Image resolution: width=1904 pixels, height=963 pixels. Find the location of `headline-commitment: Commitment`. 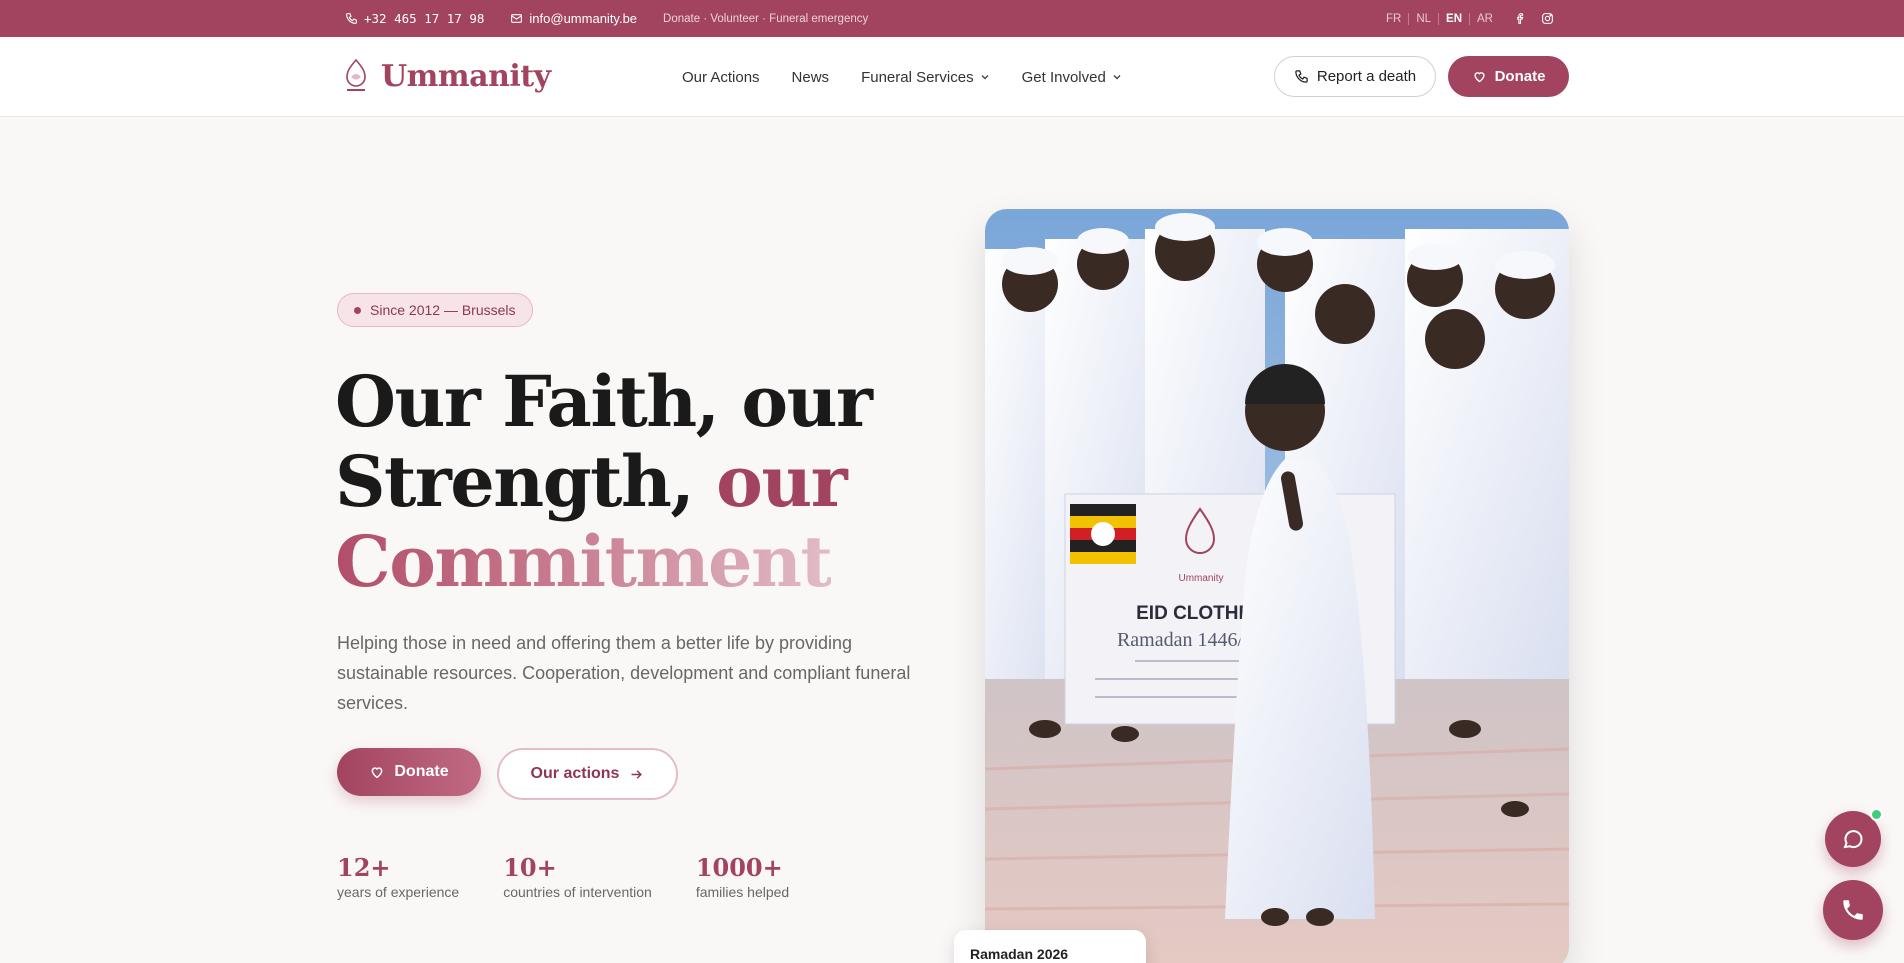

headline-commitment: Commitment is located at coordinates (584, 561).